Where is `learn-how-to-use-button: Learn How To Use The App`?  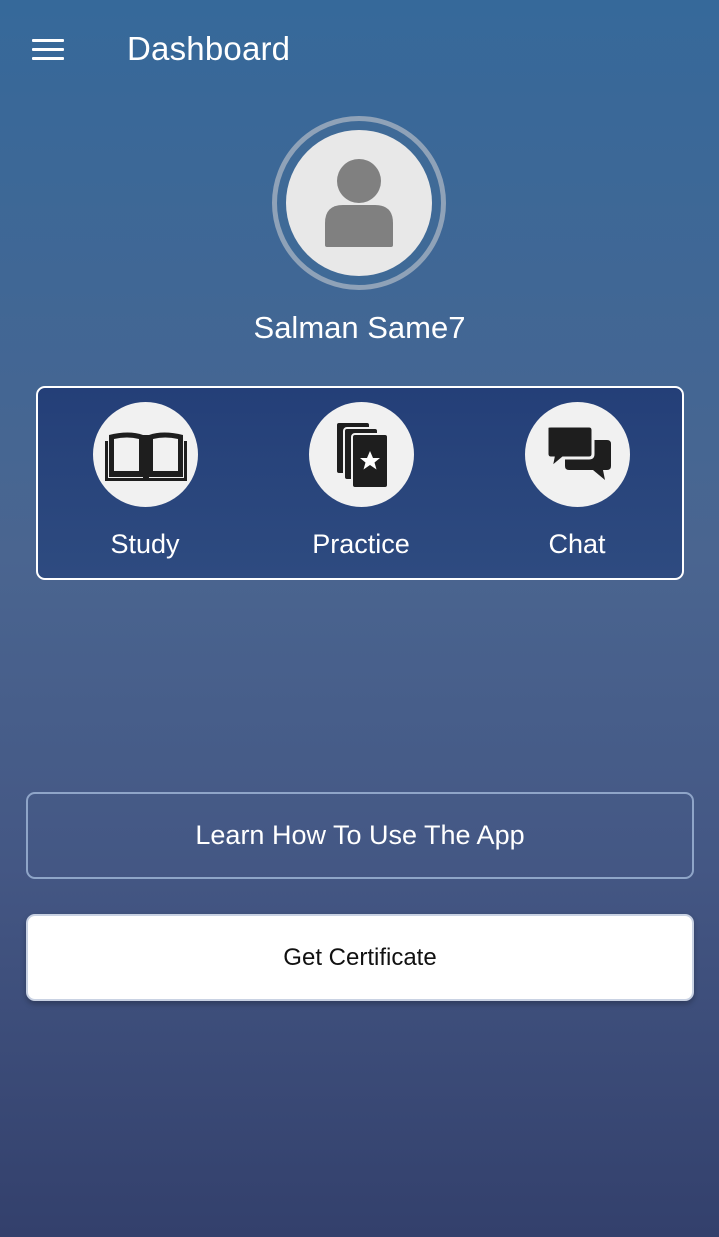
learn-how-to-use-button: Learn How To Use The App is located at coordinates (360, 835).